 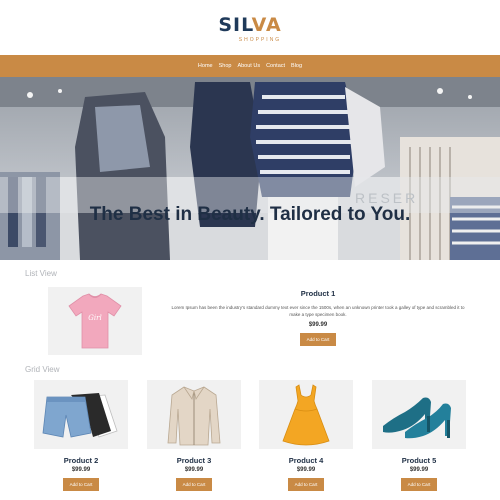 I want to click on grid-card-product-2: Product 2 $99.99 Add to Cart, so click(x=81, y=435).